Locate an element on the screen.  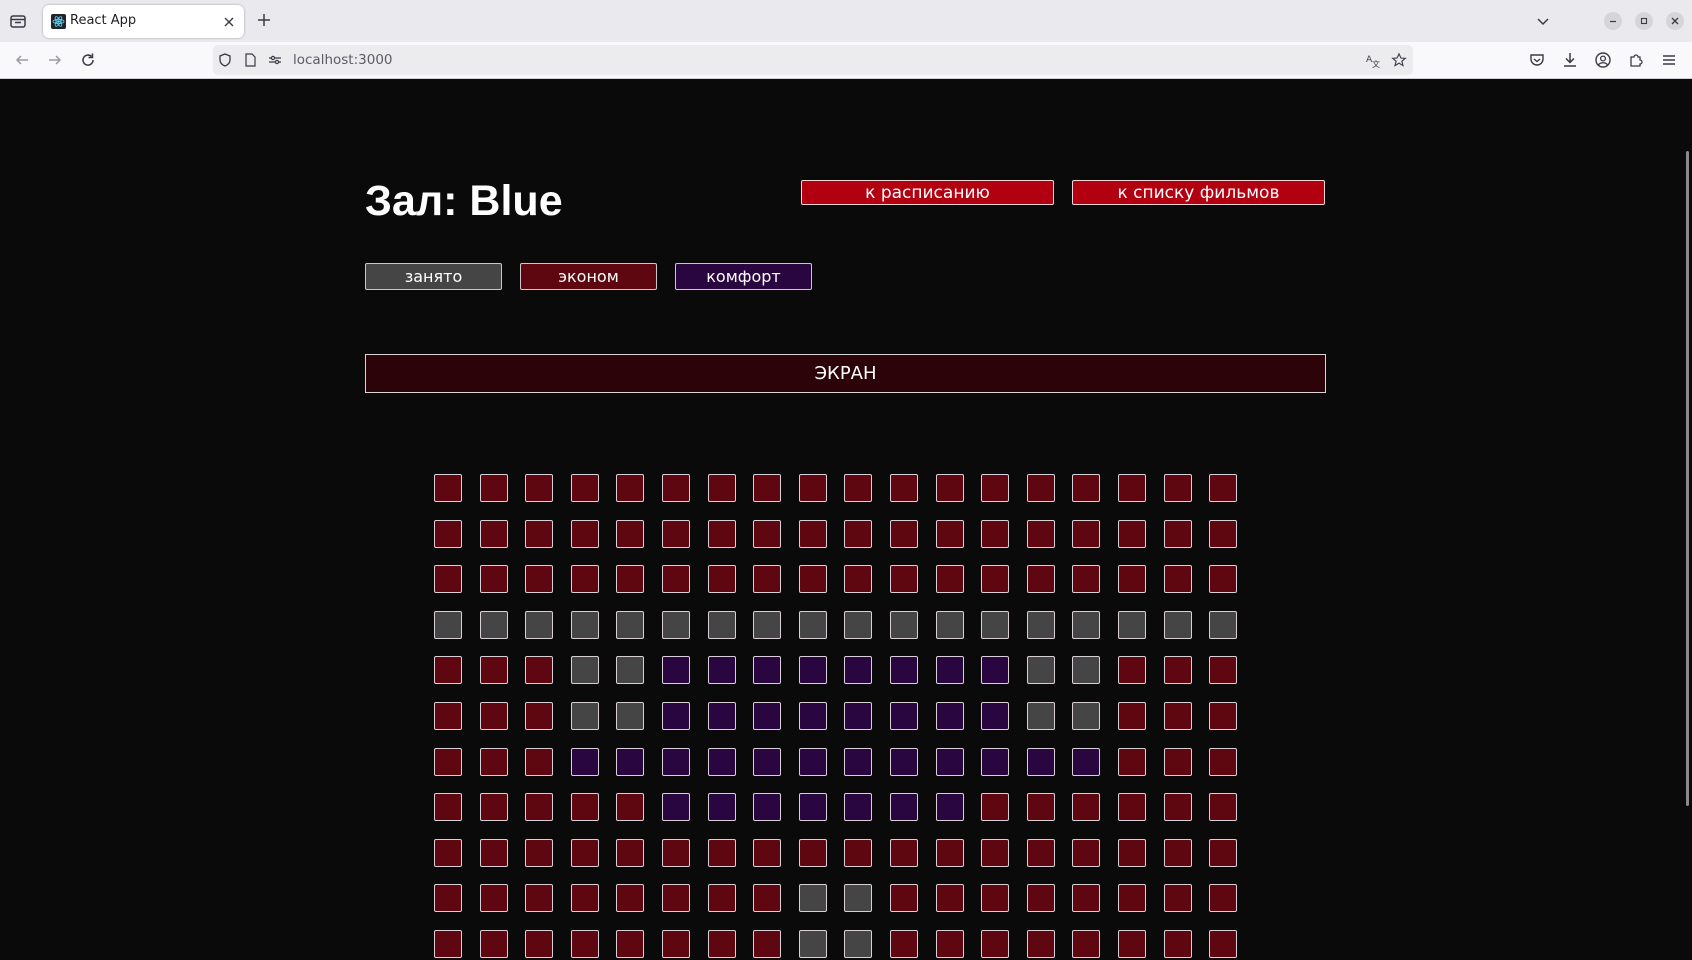
reload-icon is located at coordinates (88, 60).